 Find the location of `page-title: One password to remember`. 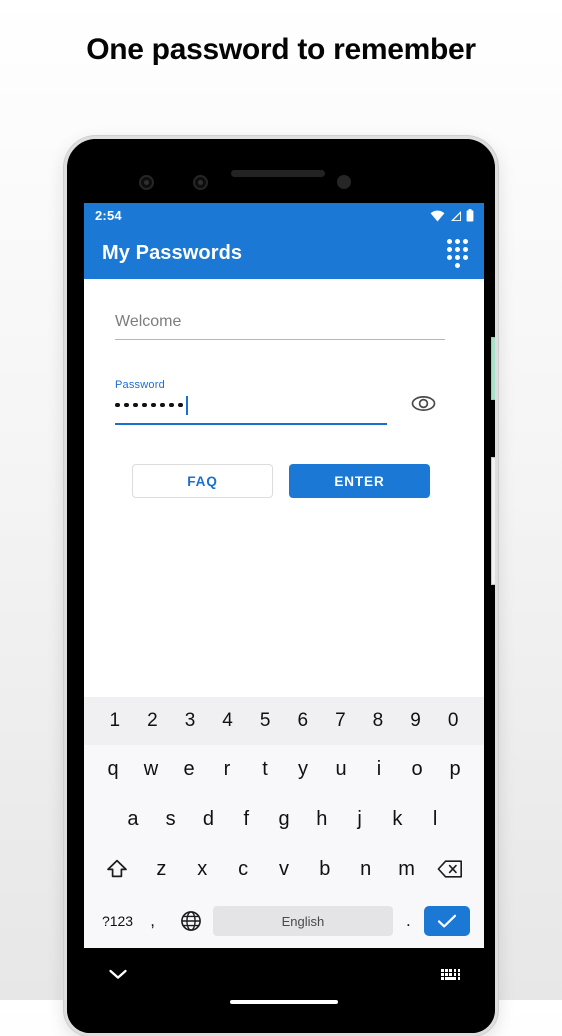

page-title: One password to remember is located at coordinates (281, 49).